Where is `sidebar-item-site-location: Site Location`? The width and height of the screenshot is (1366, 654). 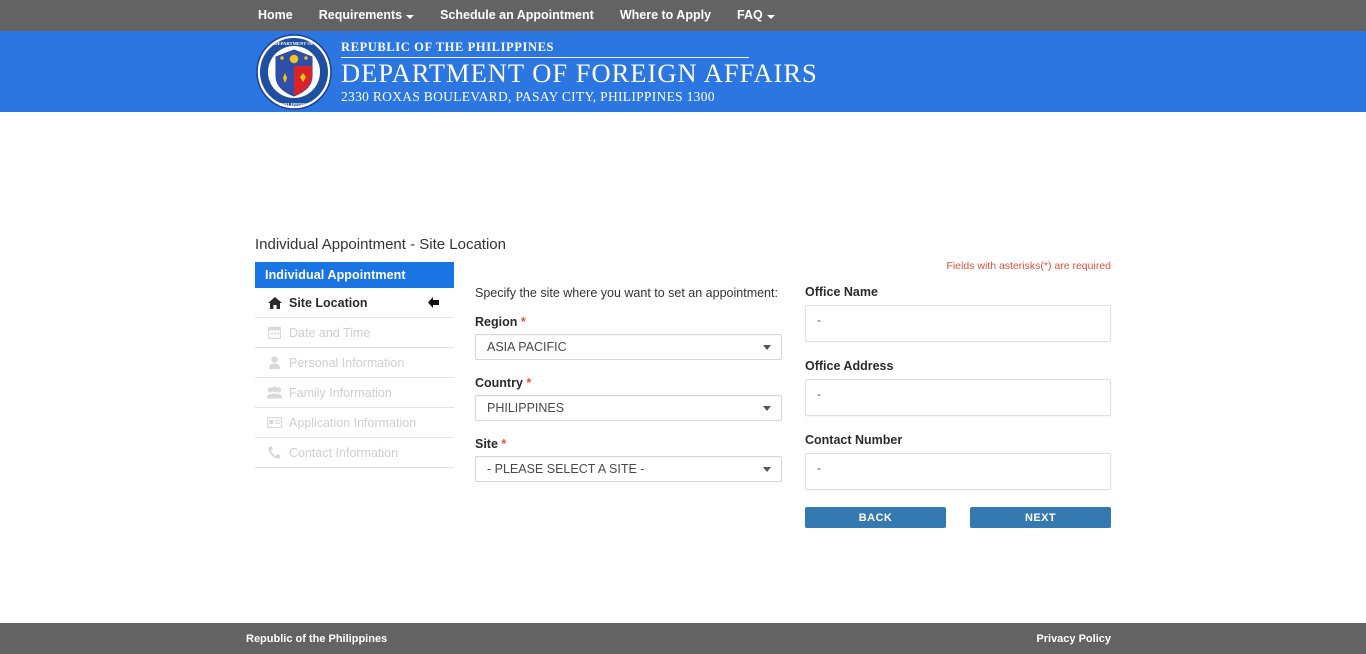 sidebar-item-site-location: Site Location is located at coordinates (354, 303).